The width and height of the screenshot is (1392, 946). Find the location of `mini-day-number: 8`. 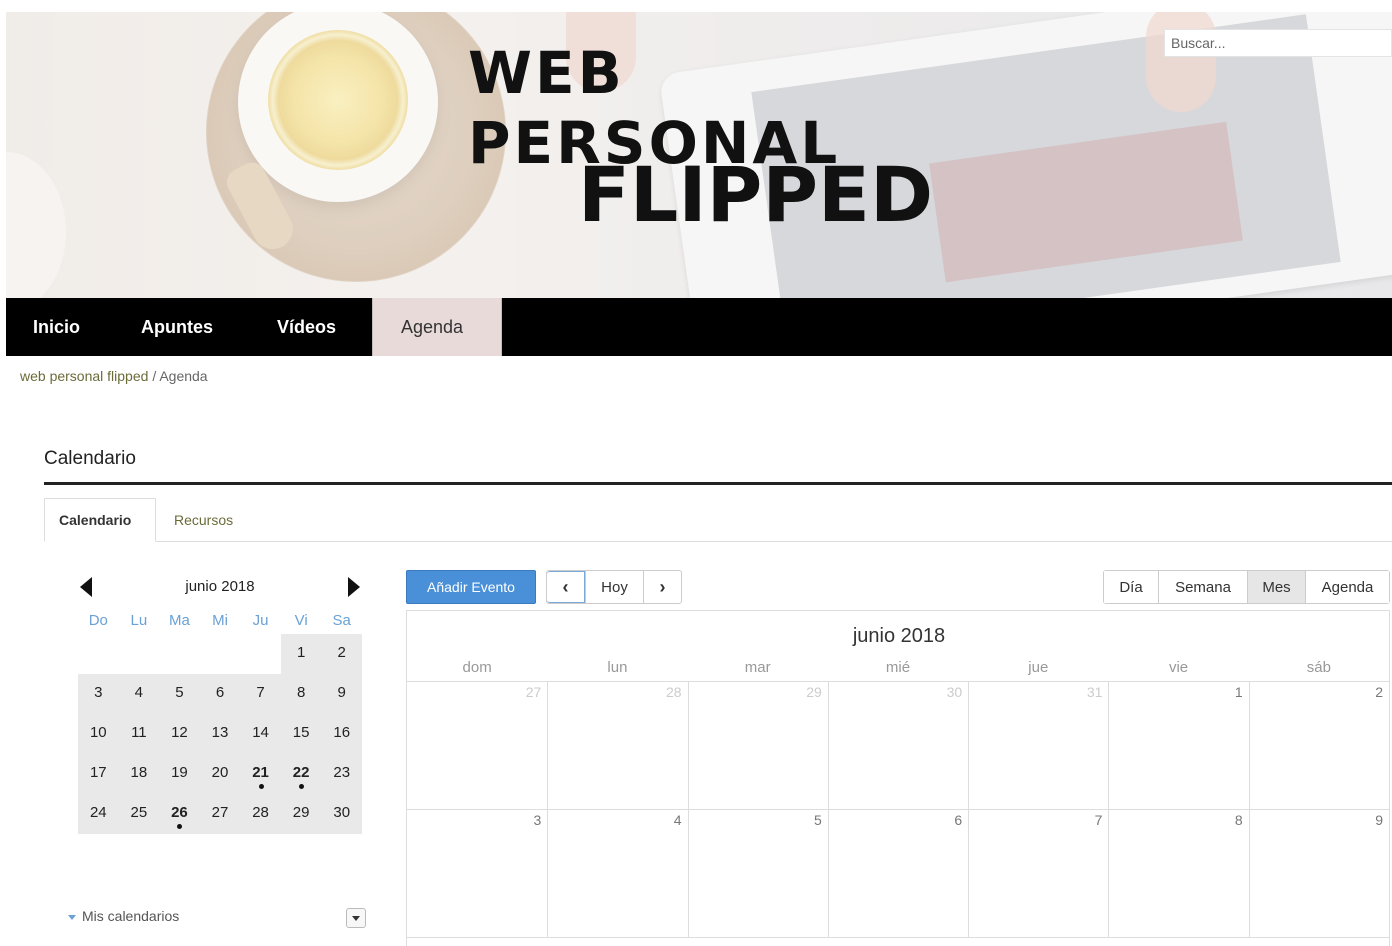

mini-day-number: 8 is located at coordinates (301, 692).